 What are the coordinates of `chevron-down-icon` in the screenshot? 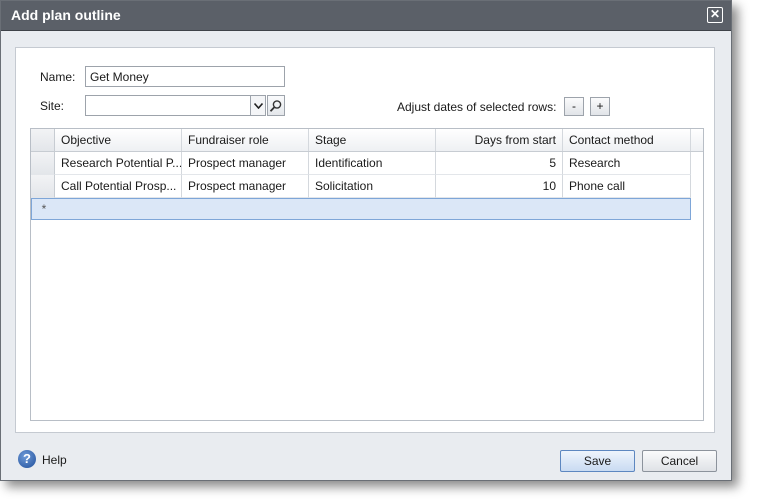 It's located at (258, 106).